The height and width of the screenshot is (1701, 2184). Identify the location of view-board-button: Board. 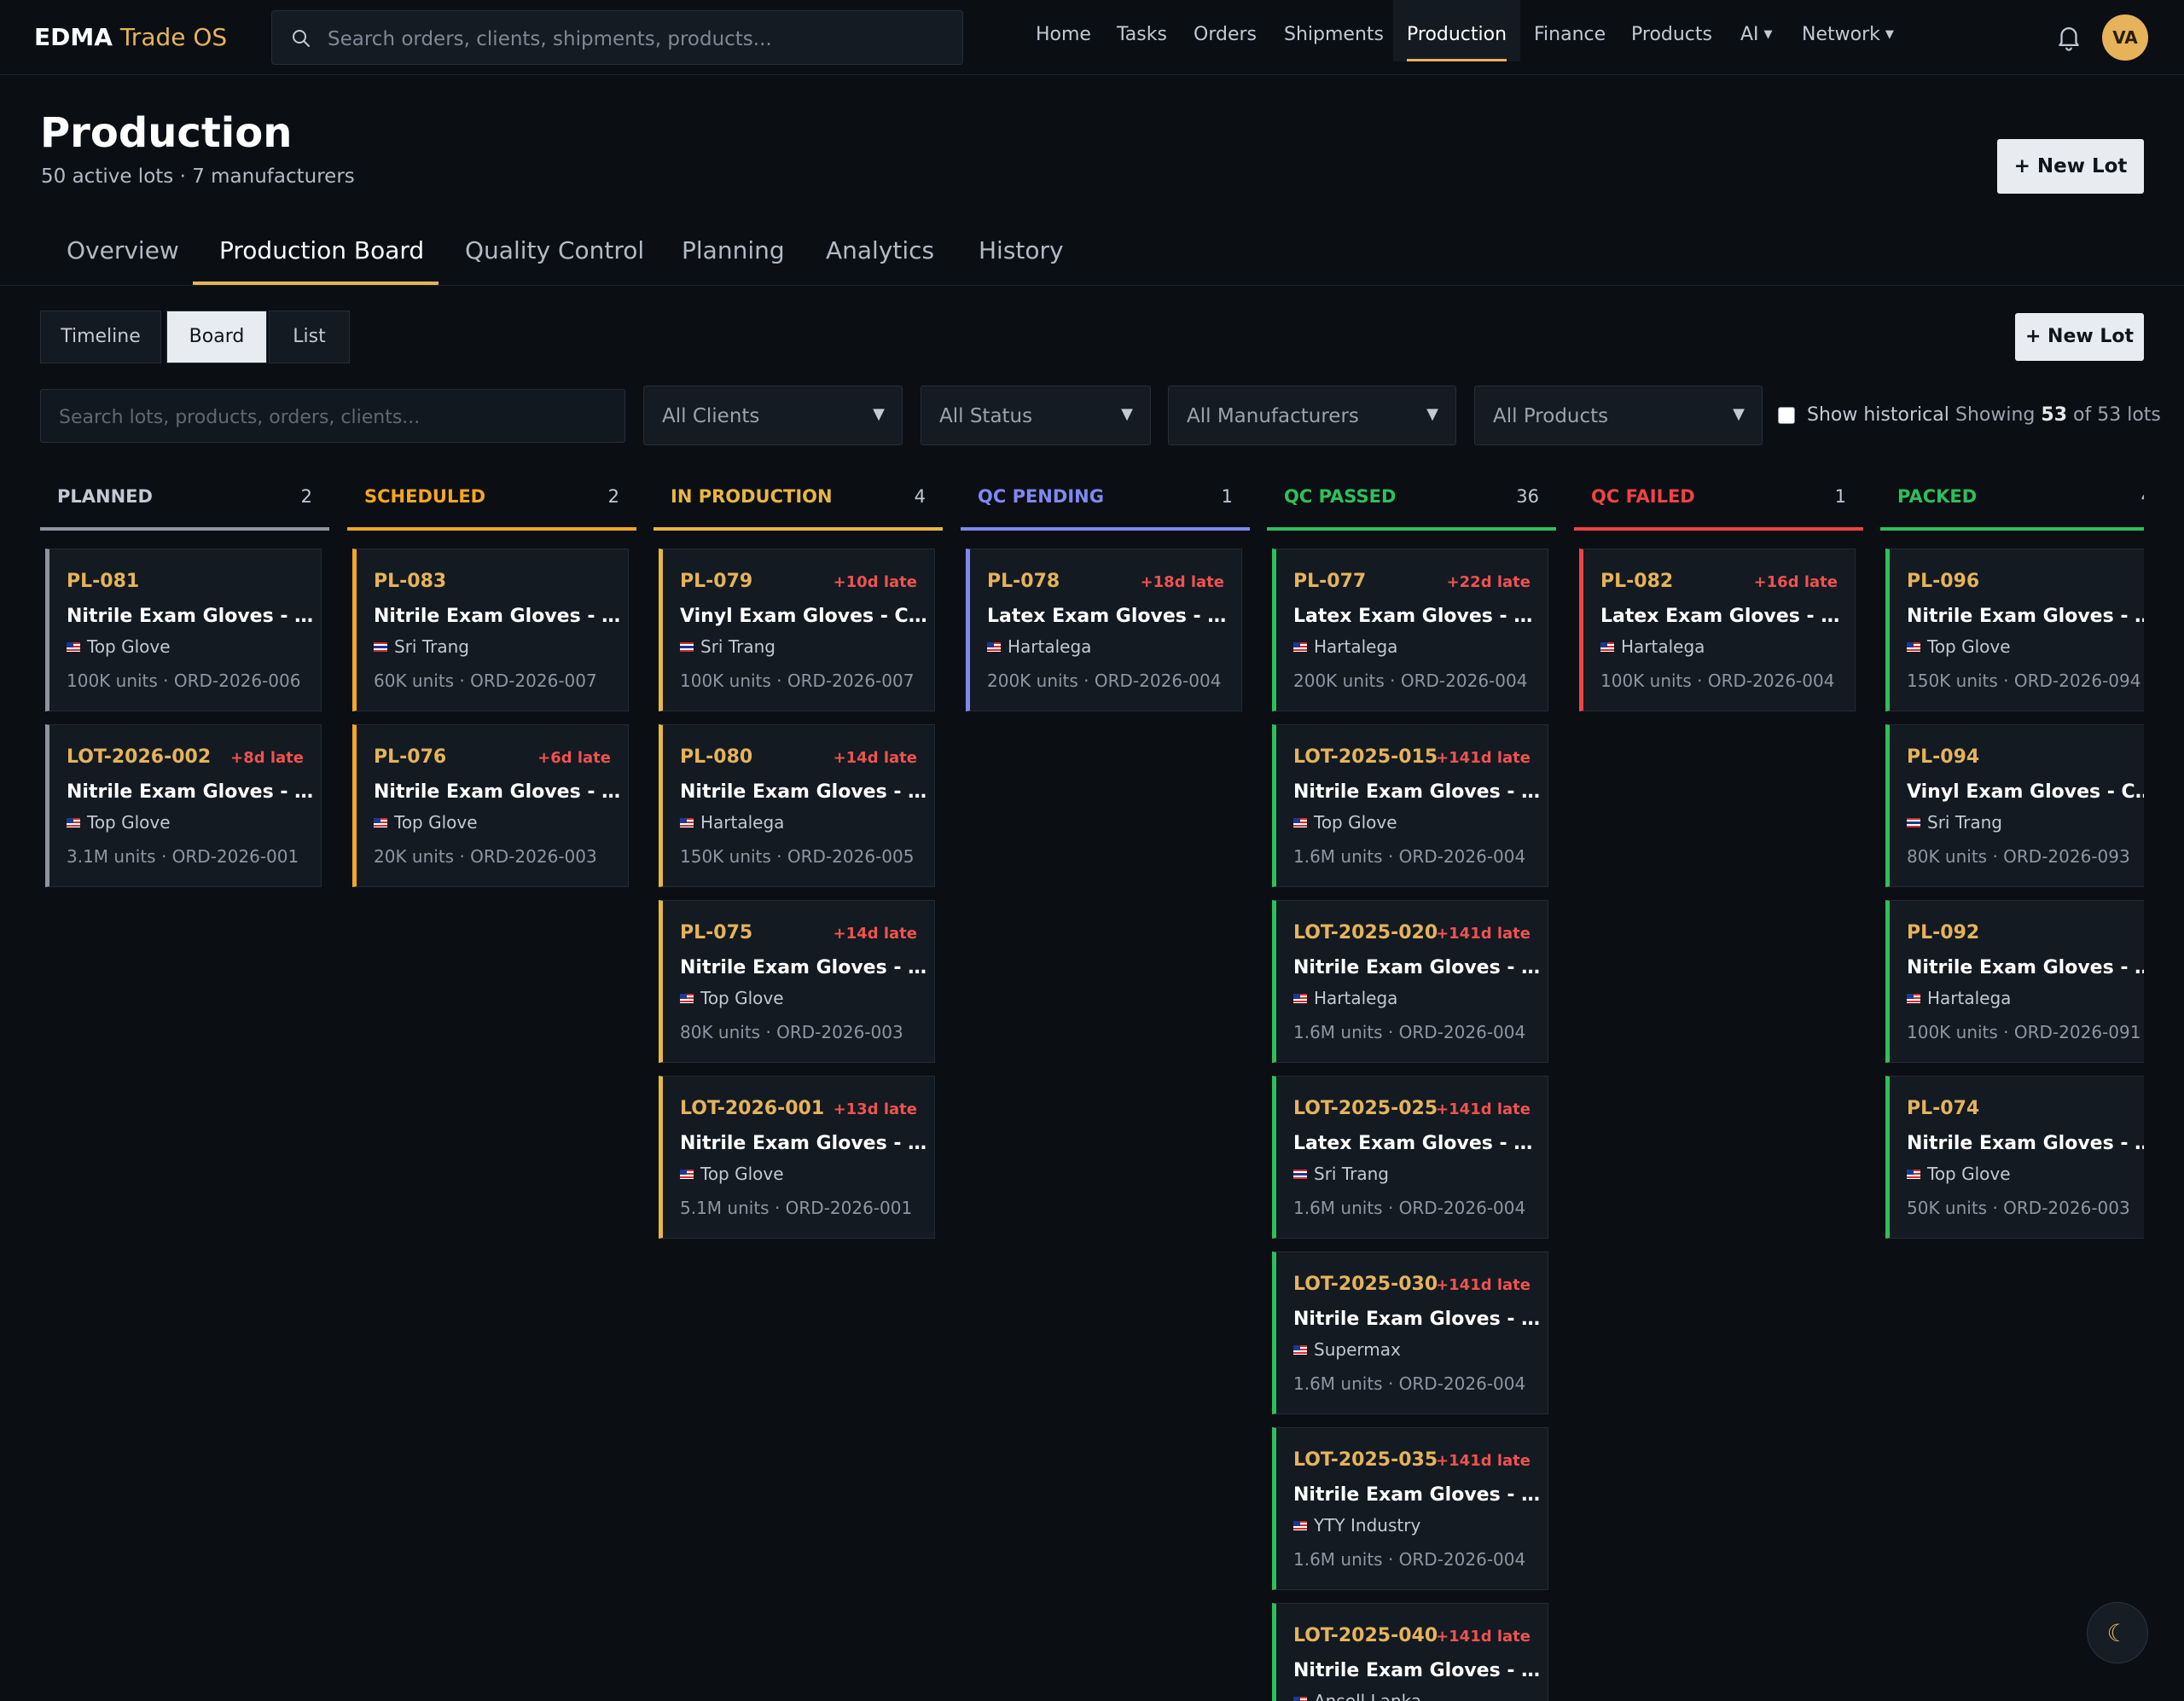
(216, 337).